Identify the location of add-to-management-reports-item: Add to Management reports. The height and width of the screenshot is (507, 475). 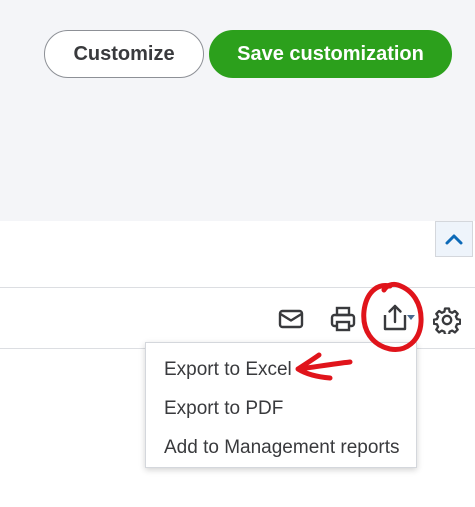
(282, 448).